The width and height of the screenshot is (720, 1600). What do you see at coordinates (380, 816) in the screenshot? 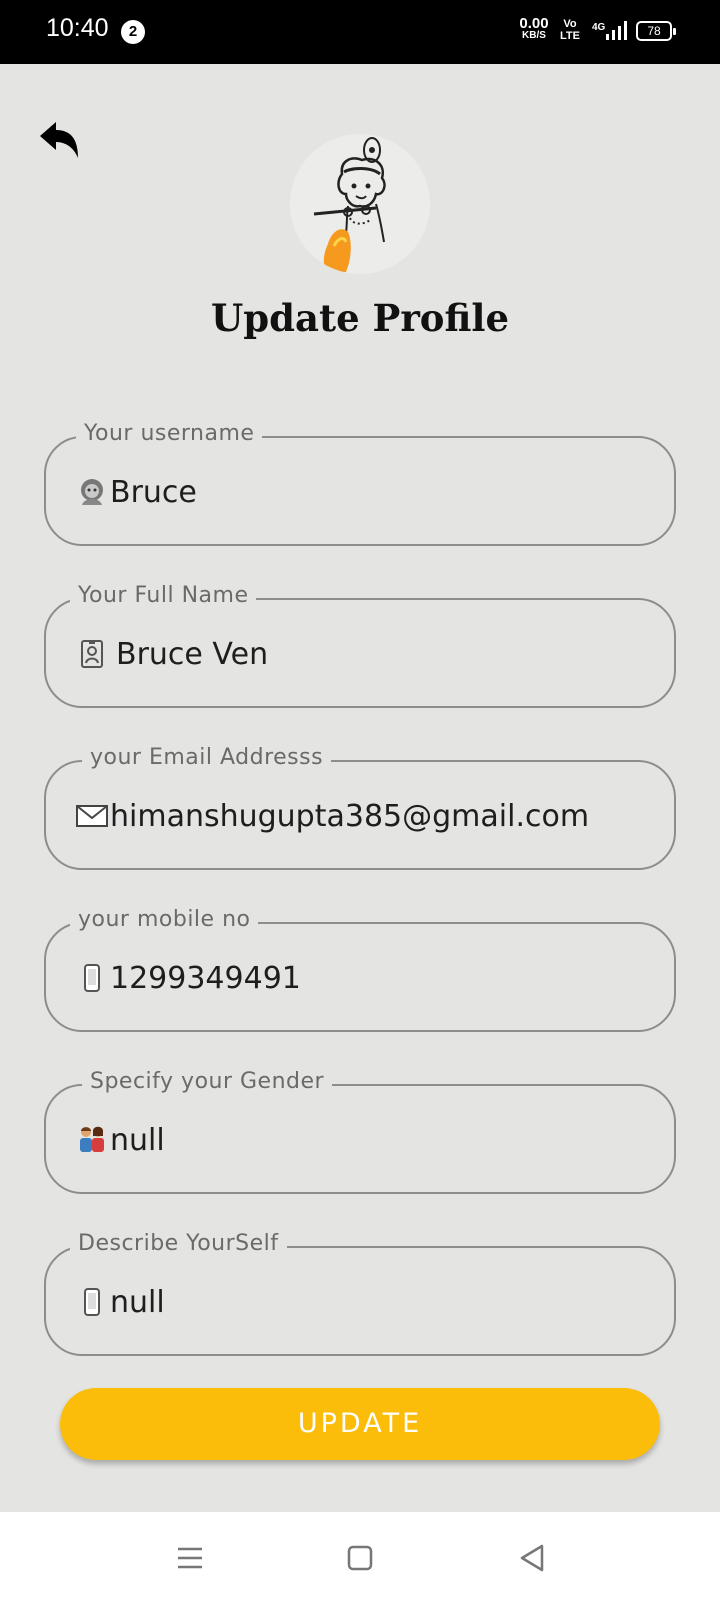
I see `email-input` at bounding box center [380, 816].